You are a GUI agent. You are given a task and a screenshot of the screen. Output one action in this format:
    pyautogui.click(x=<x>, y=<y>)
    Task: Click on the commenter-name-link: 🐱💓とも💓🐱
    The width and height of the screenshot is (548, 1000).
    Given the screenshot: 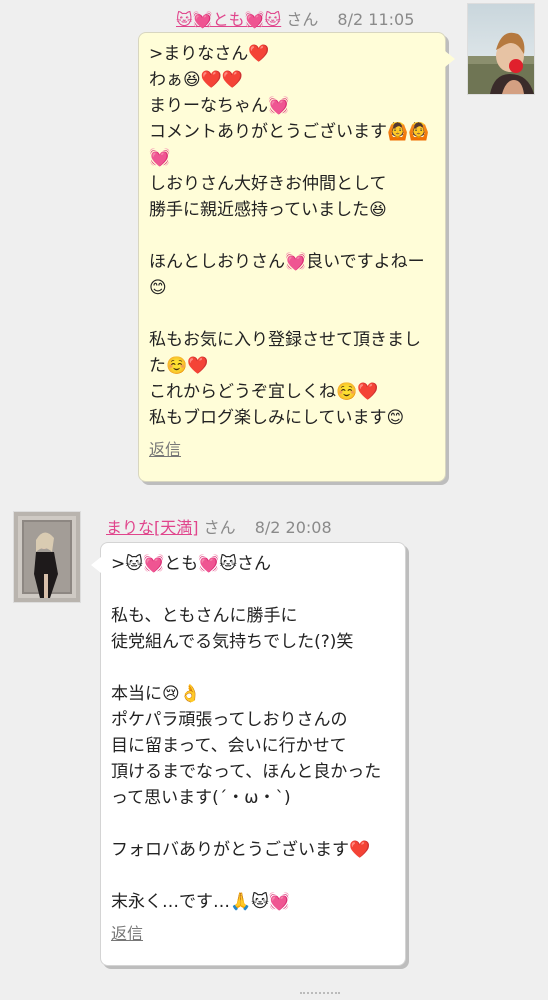 What is the action you would take?
    pyautogui.click(x=228, y=19)
    